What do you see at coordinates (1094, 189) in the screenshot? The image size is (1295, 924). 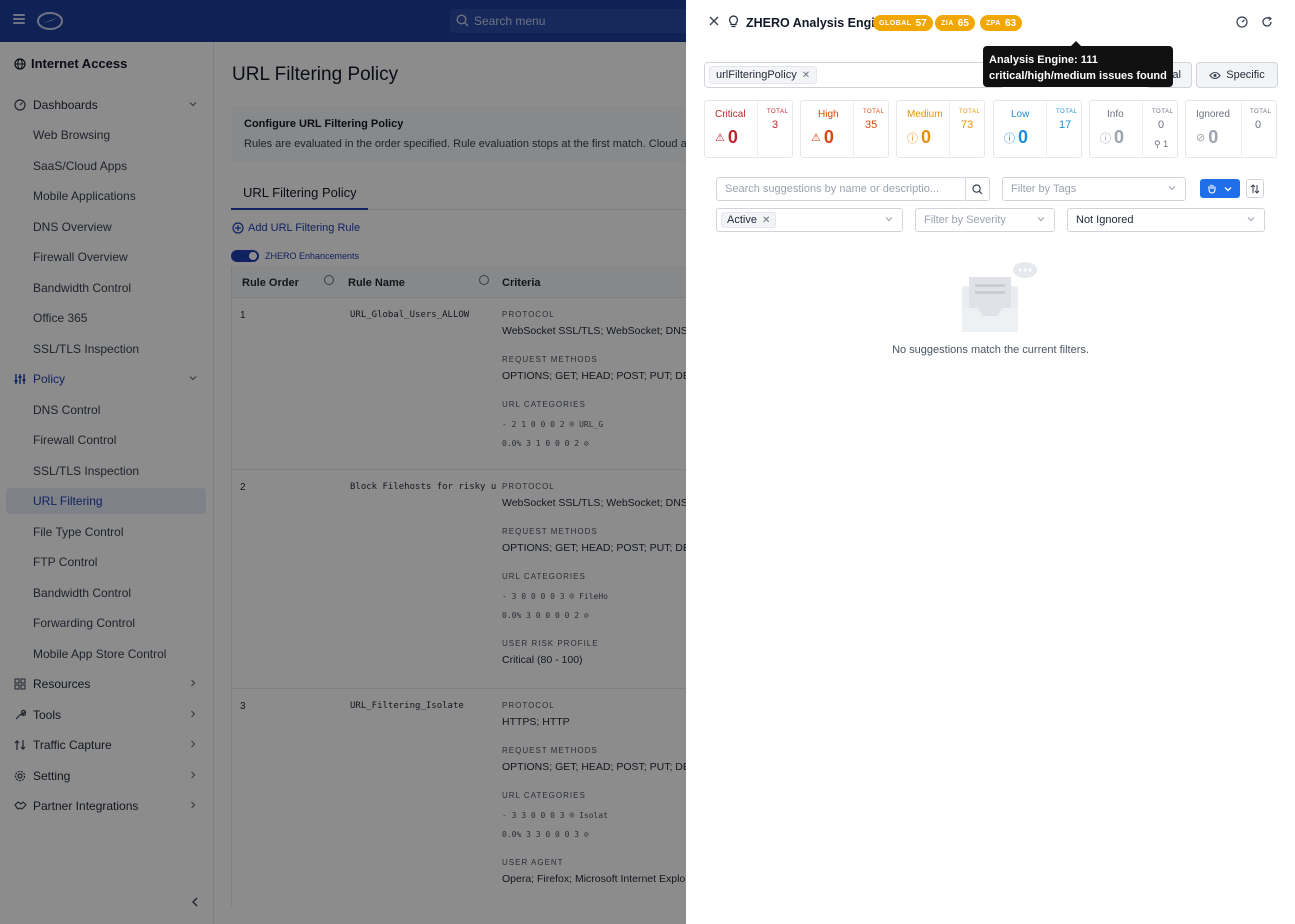 I see `filter-by-tags-select: Filter by Tags` at bounding box center [1094, 189].